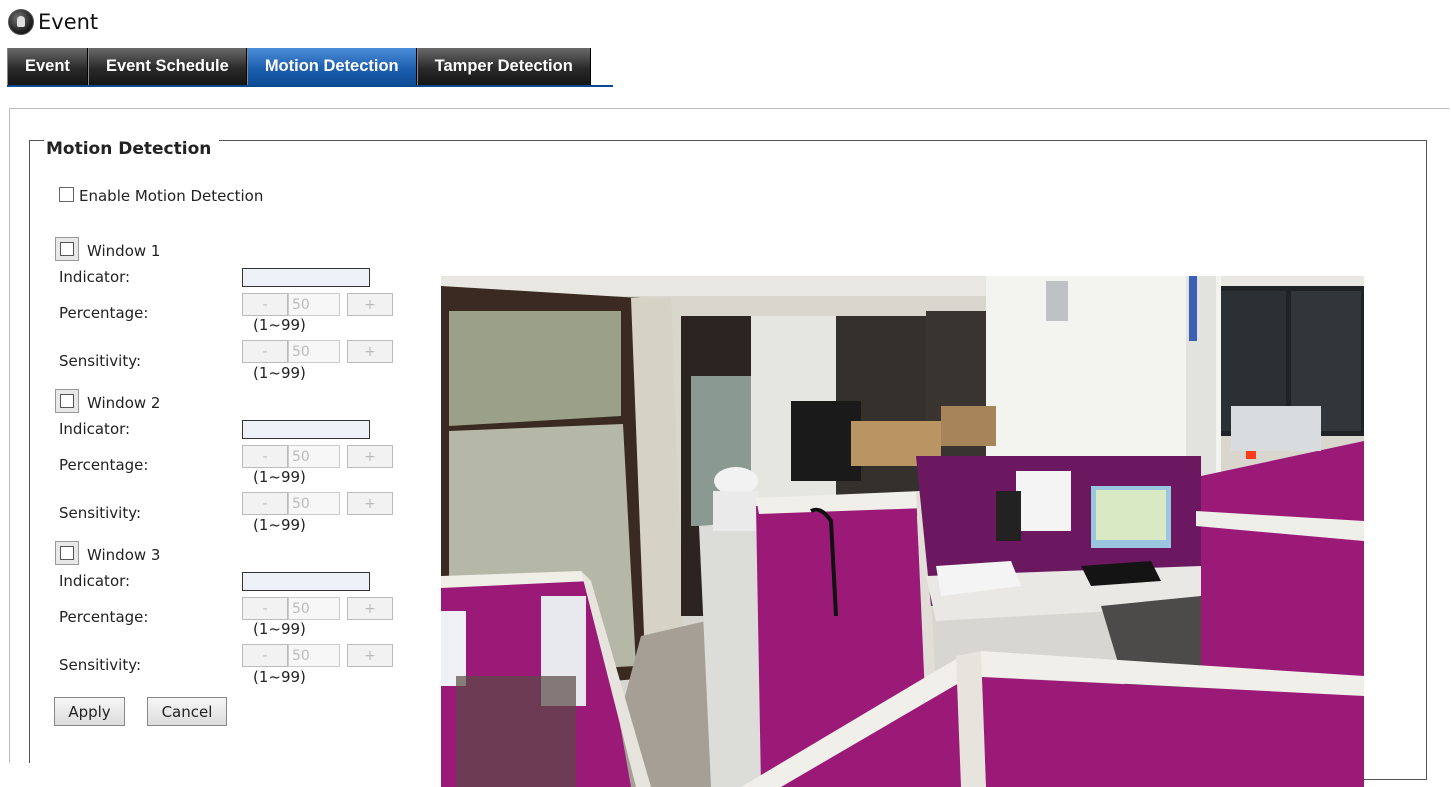 The height and width of the screenshot is (787, 1451). What do you see at coordinates (306, 277) in the screenshot?
I see `window-1-indicator-bar` at bounding box center [306, 277].